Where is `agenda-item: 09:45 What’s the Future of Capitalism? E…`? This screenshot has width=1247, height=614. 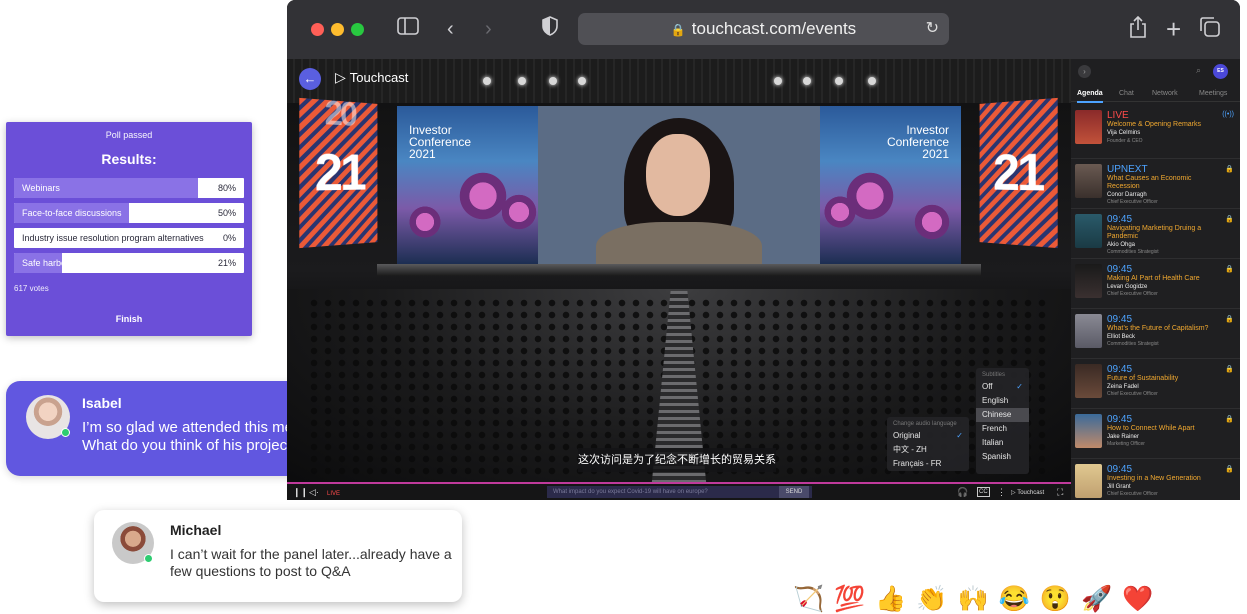 agenda-item: 09:45 What’s the Future of Capitalism? E… is located at coordinates (1155, 334).